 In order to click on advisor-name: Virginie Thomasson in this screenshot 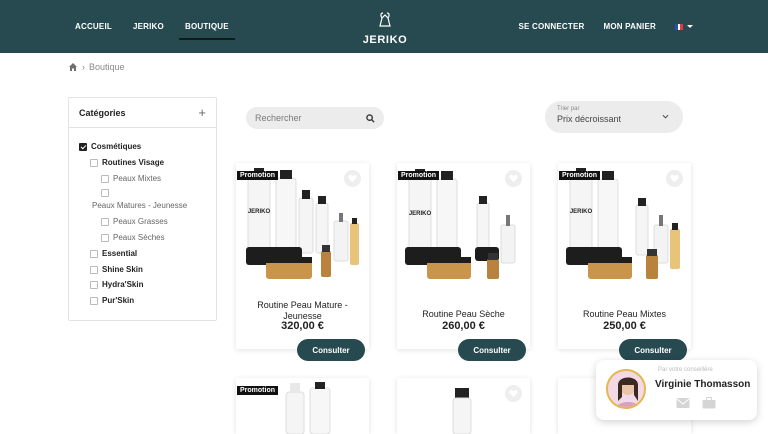, I will do `click(703, 384)`.